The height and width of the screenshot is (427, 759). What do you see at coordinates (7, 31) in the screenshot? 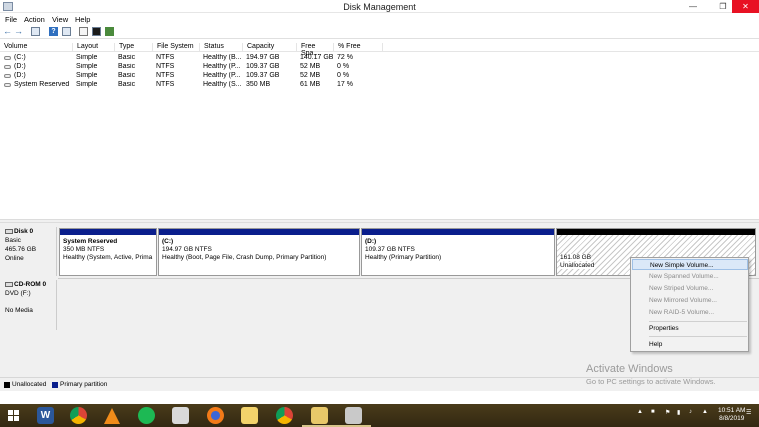
I see `back-arrow-icon: ←` at bounding box center [7, 31].